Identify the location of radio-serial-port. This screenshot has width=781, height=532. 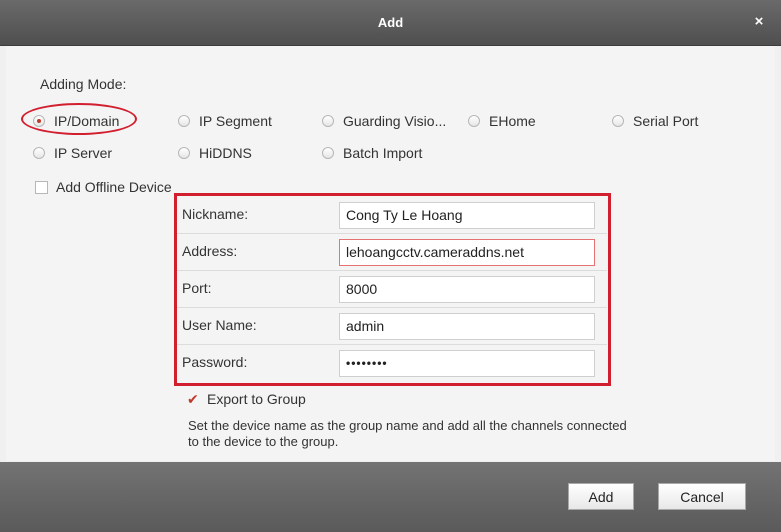
(618, 121).